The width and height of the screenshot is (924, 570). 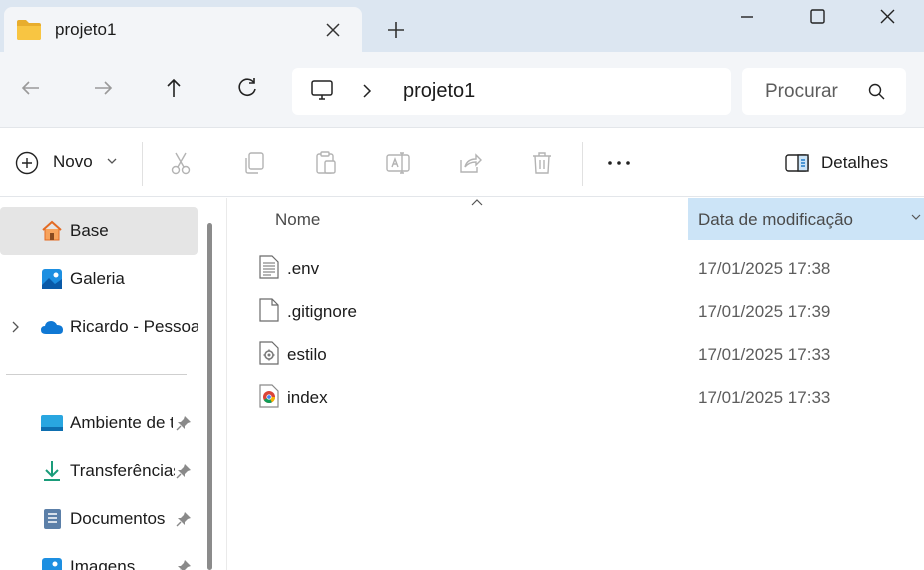 What do you see at coordinates (575, 353) in the screenshot?
I see `file-row: estilo 17/01/2025 17:33` at bounding box center [575, 353].